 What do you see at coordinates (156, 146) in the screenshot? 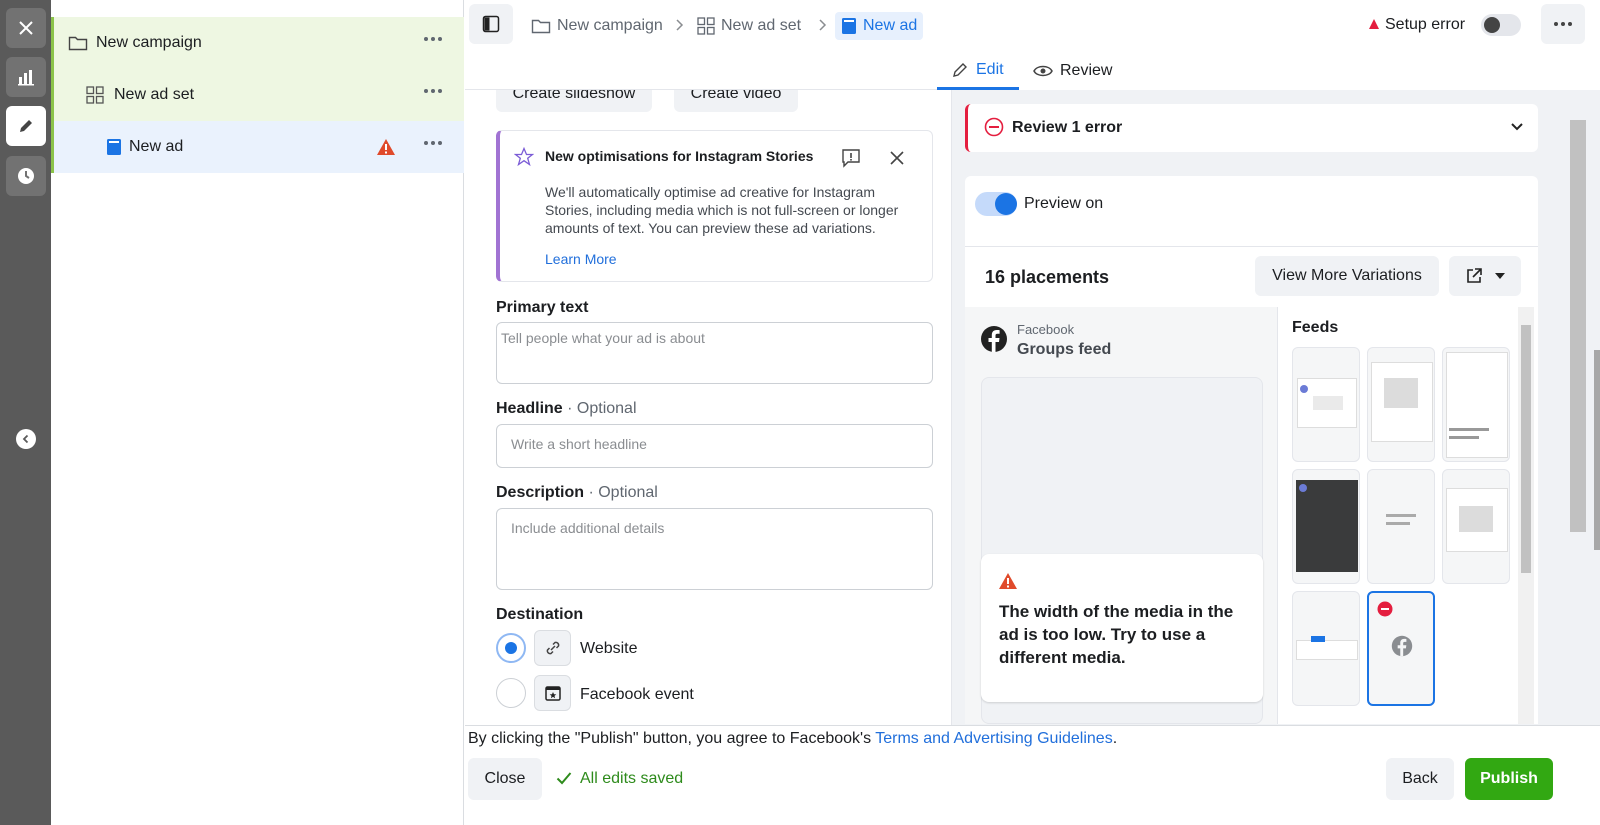
I see `tree-item-label: New ad` at bounding box center [156, 146].